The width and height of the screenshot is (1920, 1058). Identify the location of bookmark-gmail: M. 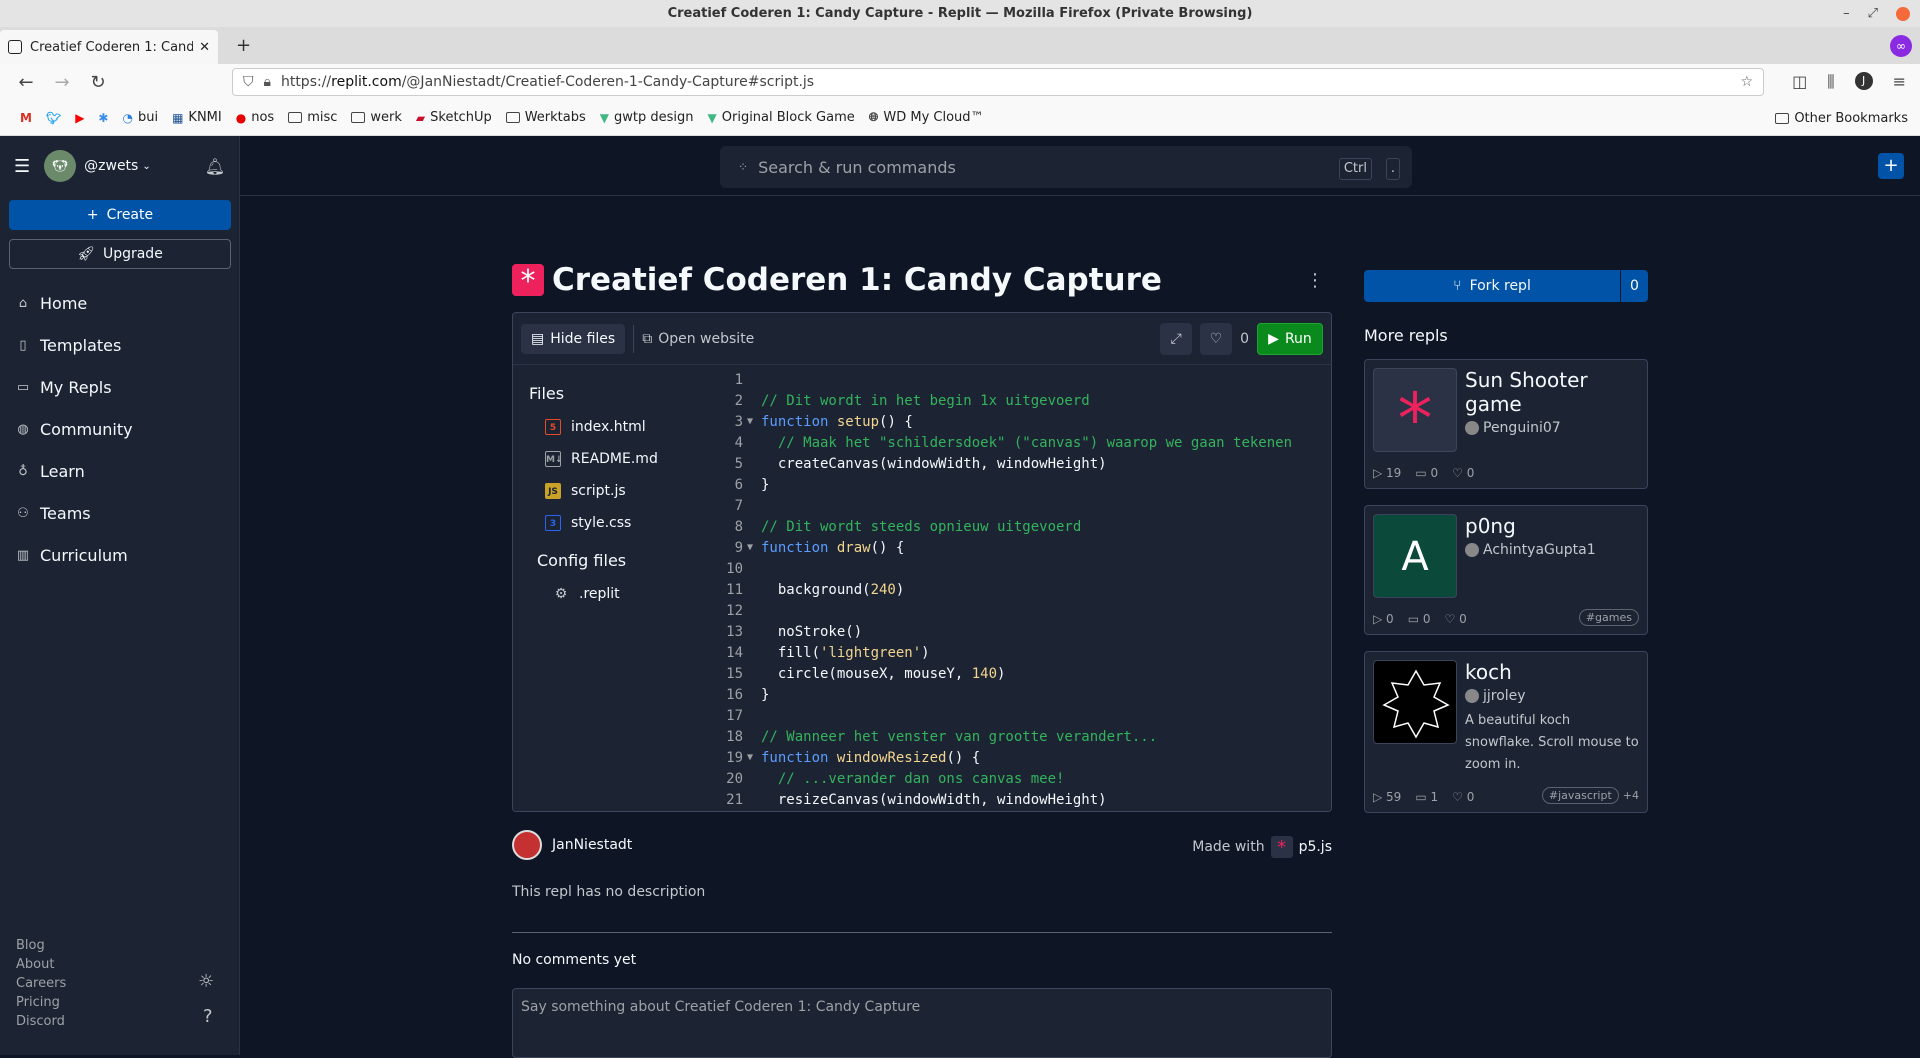
(26, 118).